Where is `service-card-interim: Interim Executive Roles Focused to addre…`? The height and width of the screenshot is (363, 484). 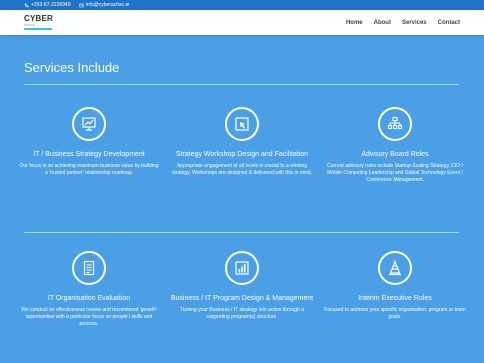 service-card-interim: Interim Executive Roles Focused to addre… is located at coordinates (395, 286).